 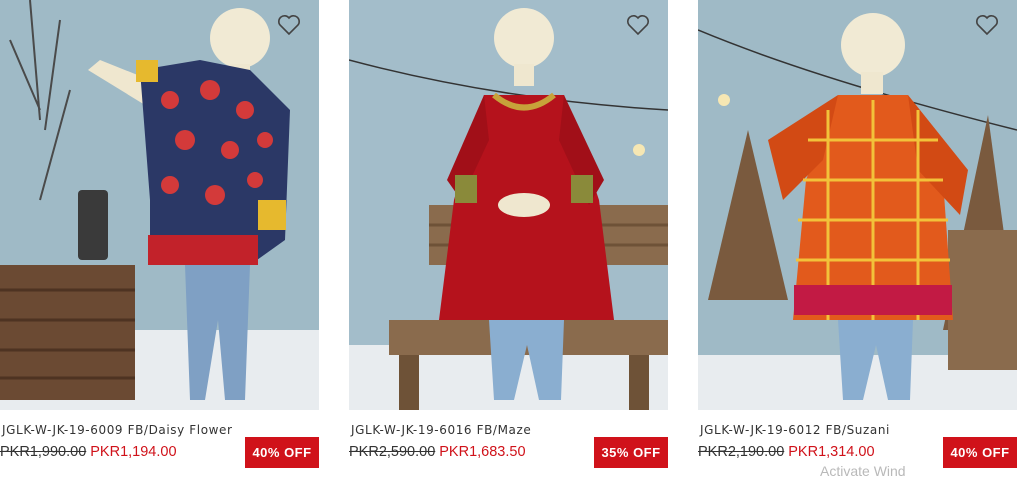 I want to click on original-price: PKR2,190.00, so click(x=741, y=452).